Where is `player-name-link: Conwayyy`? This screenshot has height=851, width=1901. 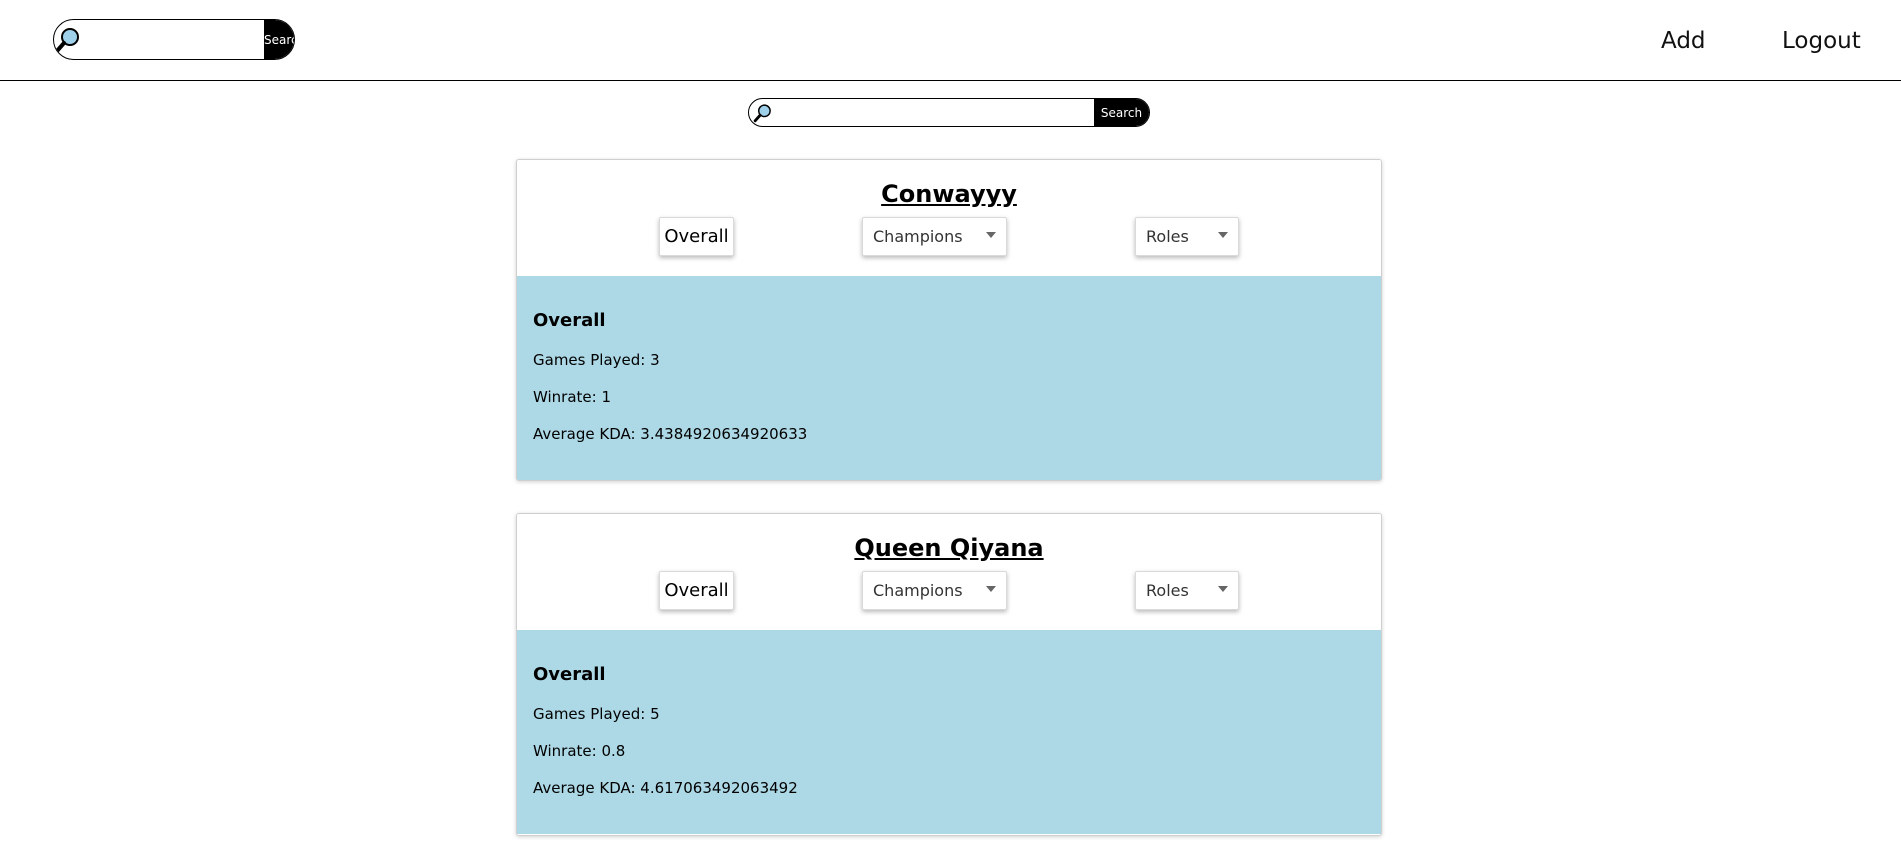
player-name-link: Conwayyy is located at coordinates (949, 194).